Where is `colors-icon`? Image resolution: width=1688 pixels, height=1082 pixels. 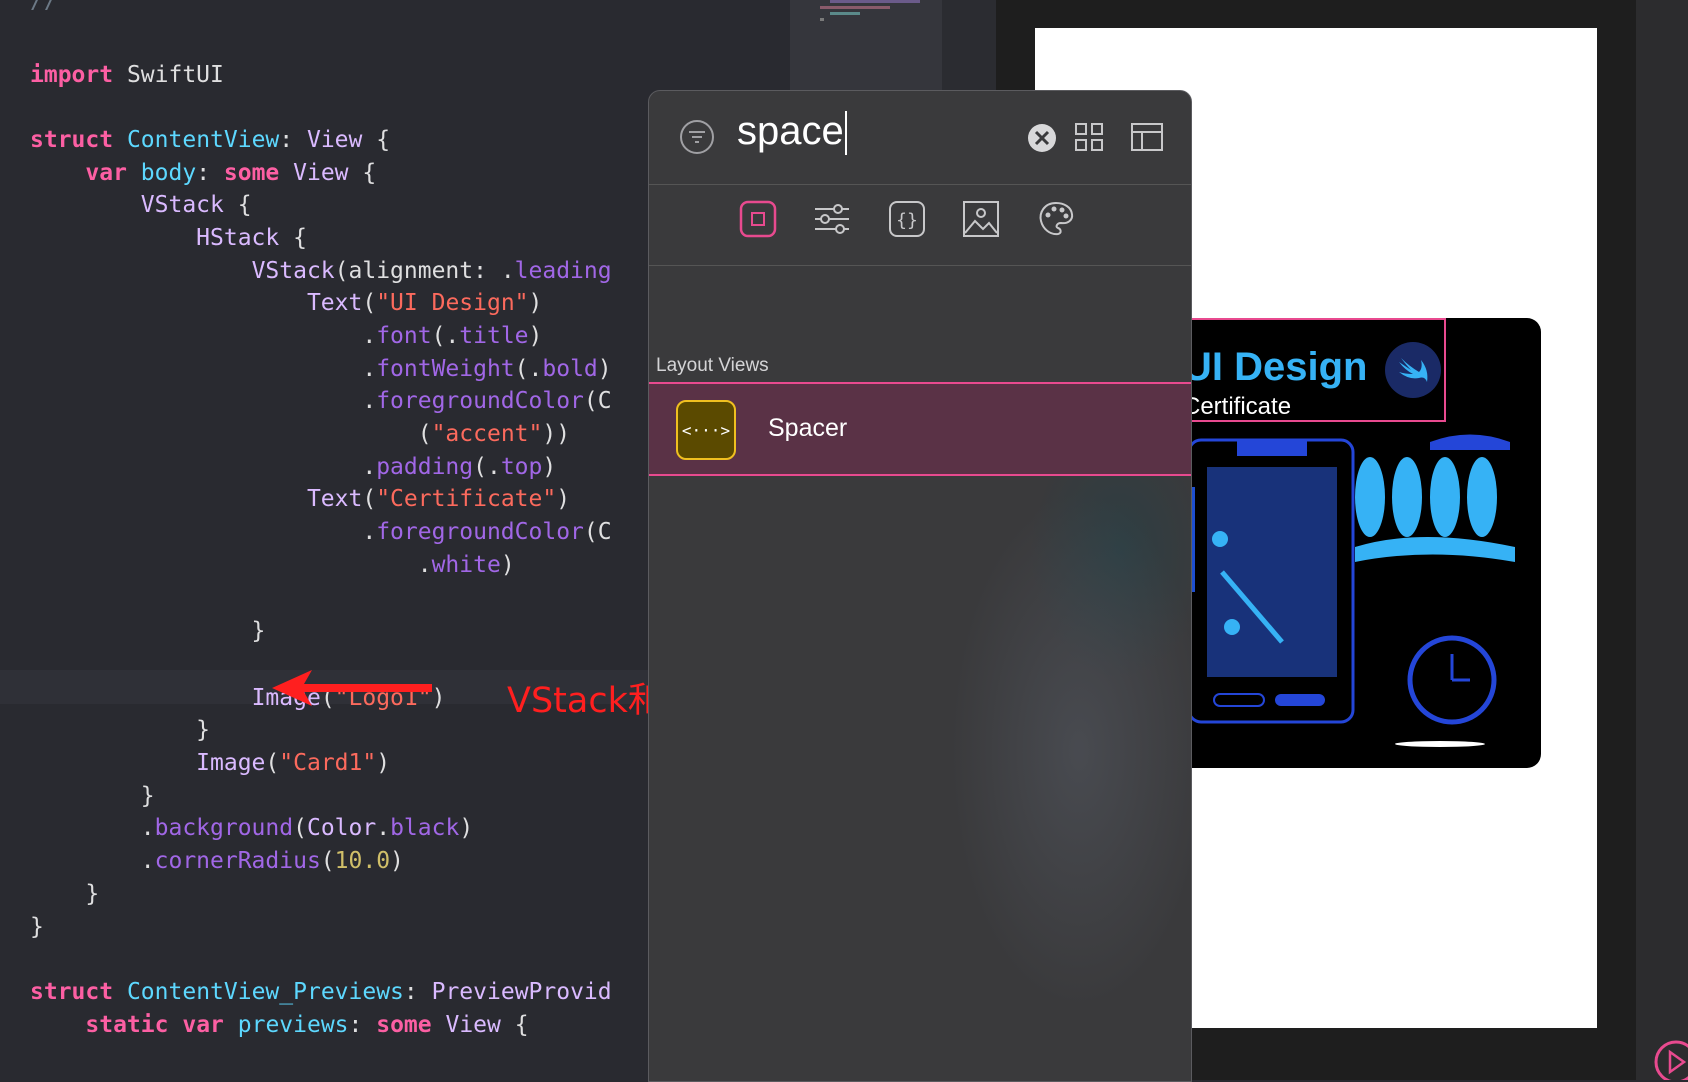
colors-icon is located at coordinates (1056, 219).